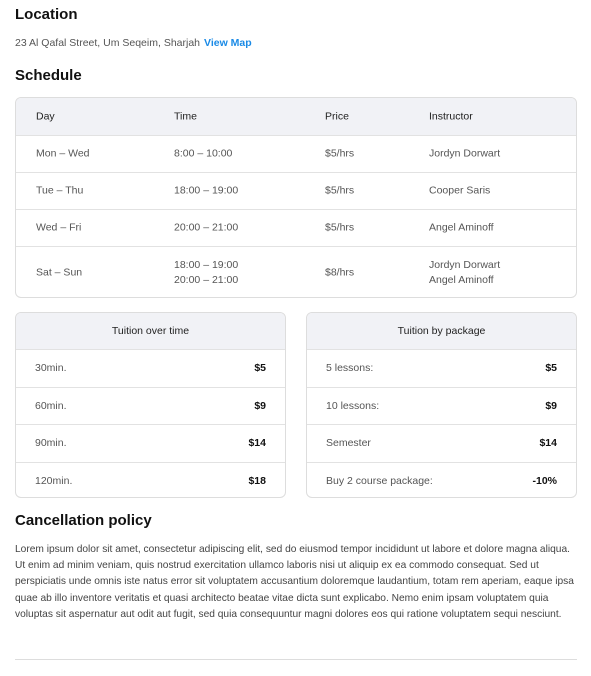 The width and height of the screenshot is (591, 676). Describe the element at coordinates (340, 272) in the screenshot. I see `price: $8/hrs` at that location.